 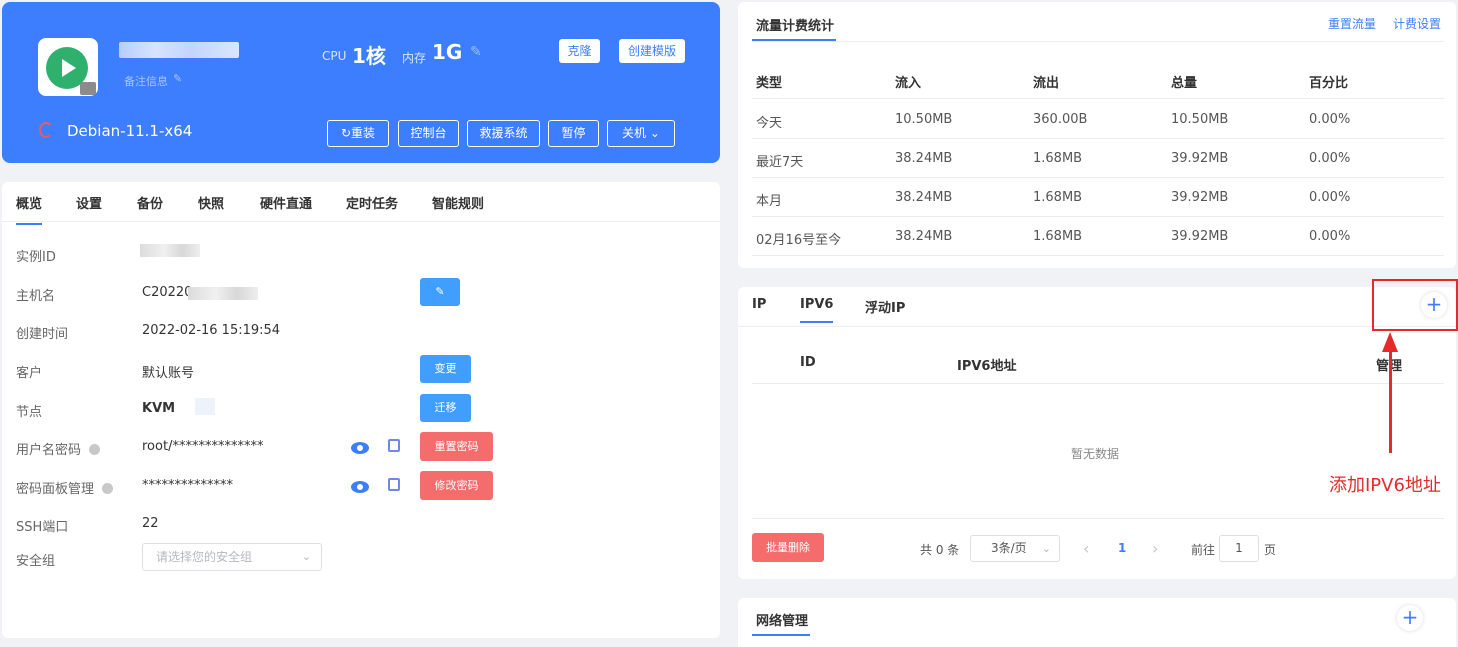 I want to click on instance-id-label: 实例ID, so click(x=36, y=257).